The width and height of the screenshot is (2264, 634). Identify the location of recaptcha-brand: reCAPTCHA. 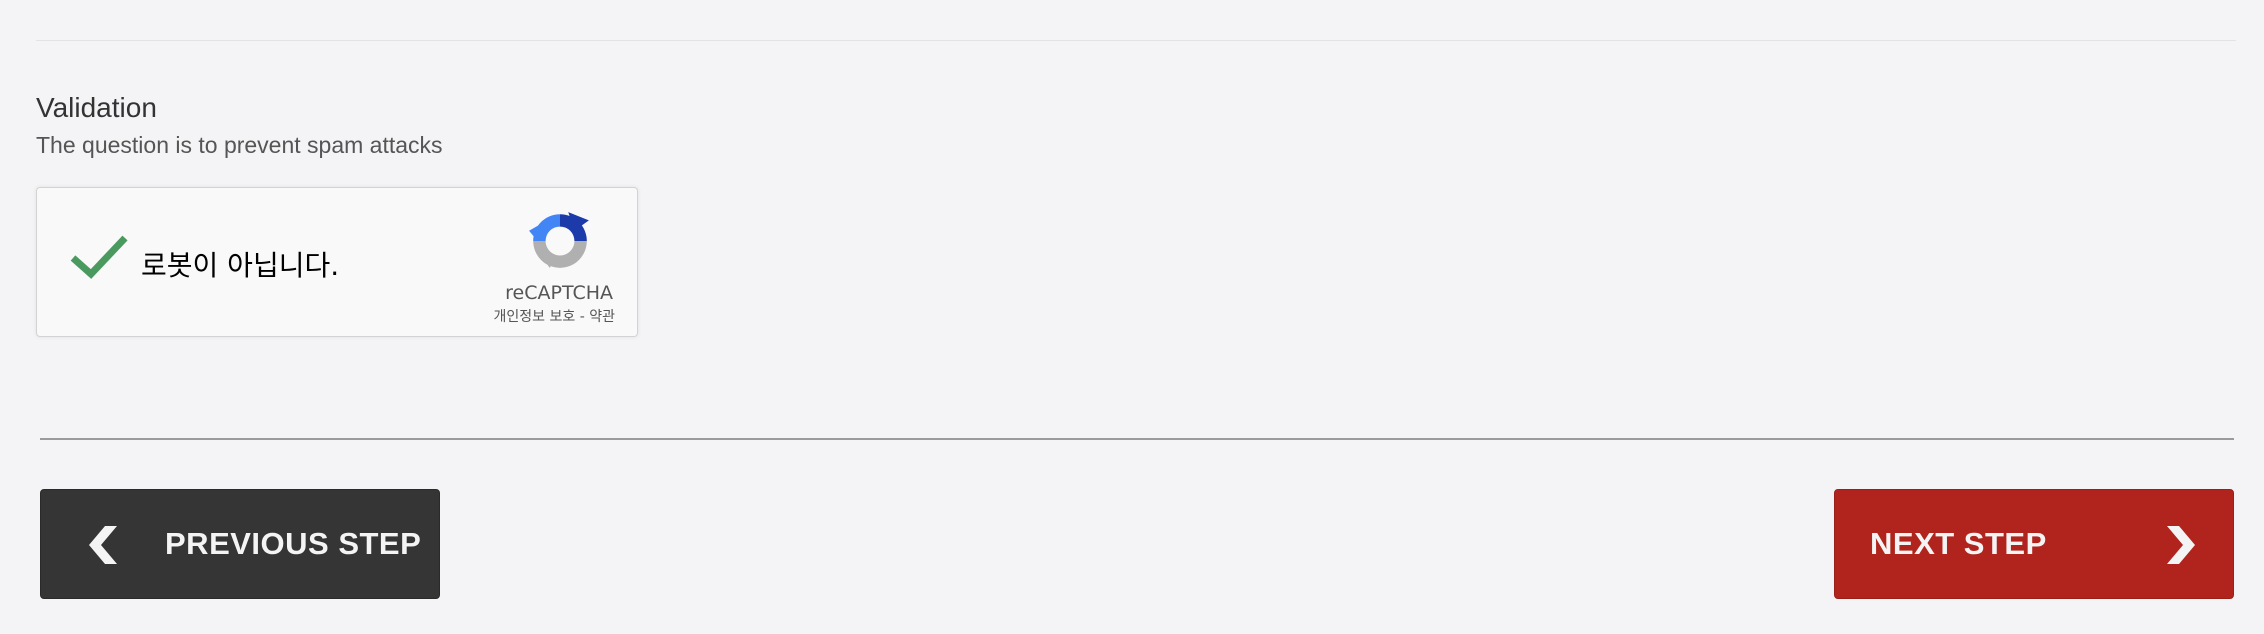
(559, 293).